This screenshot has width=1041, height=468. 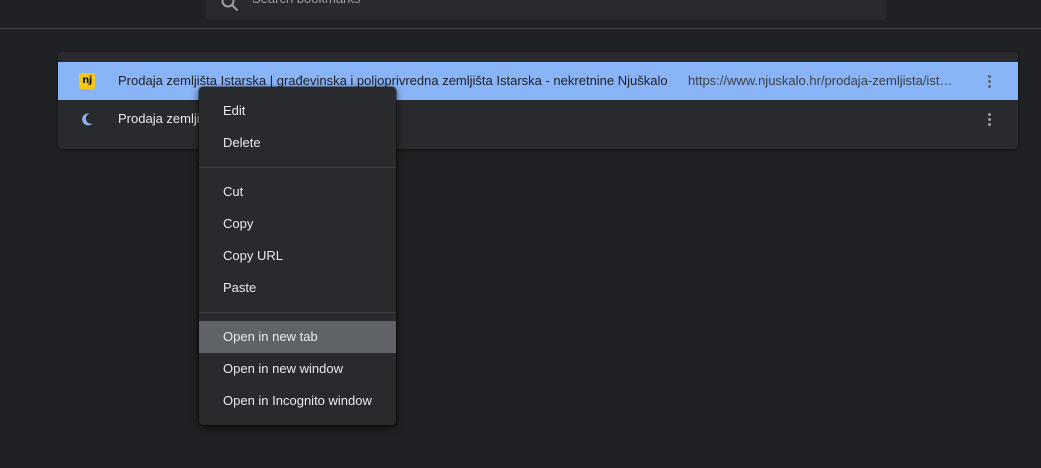 What do you see at coordinates (230, 6) in the screenshot?
I see `search-icon` at bounding box center [230, 6].